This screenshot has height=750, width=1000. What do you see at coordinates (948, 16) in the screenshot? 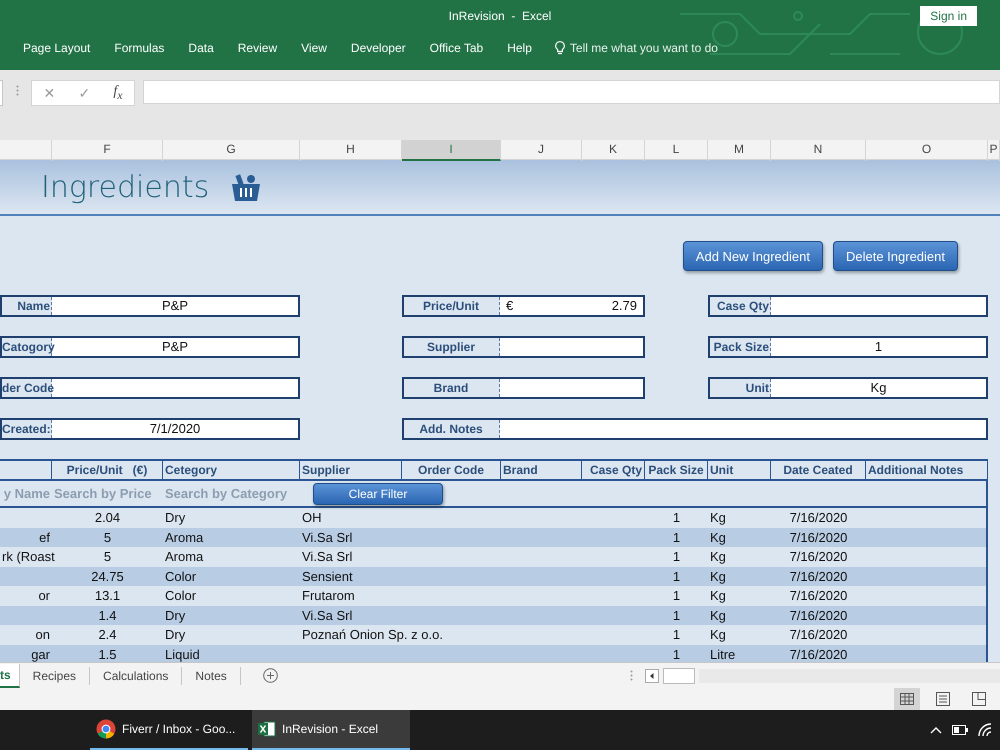
I see `sign-in-button: Sign in` at bounding box center [948, 16].